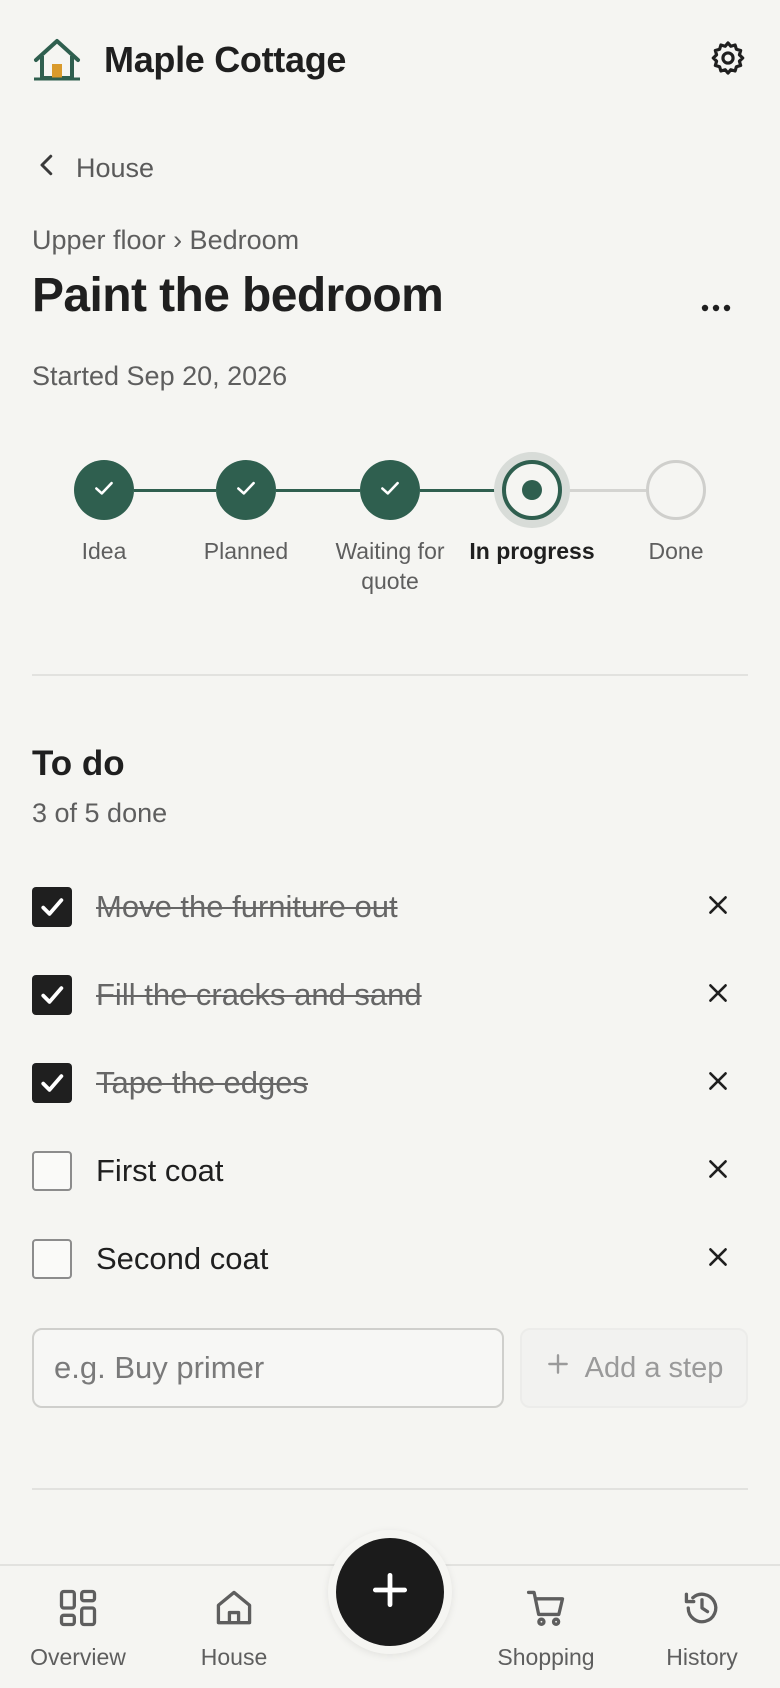 The image size is (780, 1688). I want to click on todo-text: Tape the edges, so click(202, 1082).